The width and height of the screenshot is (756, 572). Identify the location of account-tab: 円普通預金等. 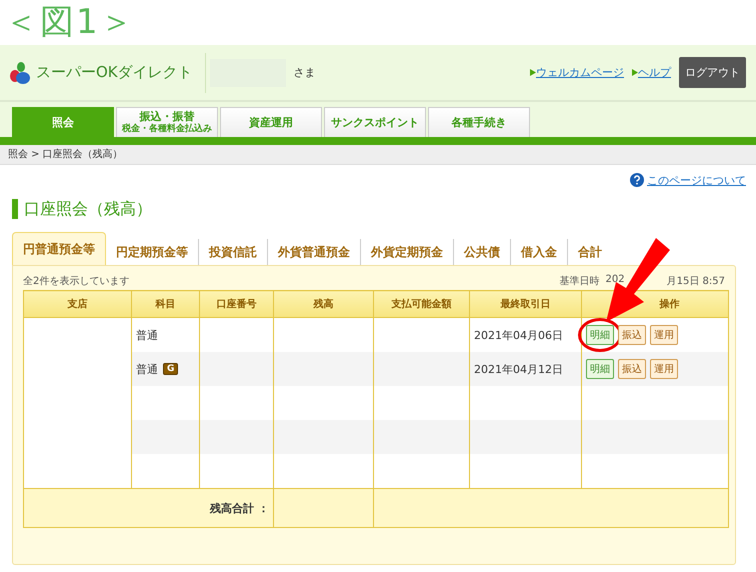
(59, 248).